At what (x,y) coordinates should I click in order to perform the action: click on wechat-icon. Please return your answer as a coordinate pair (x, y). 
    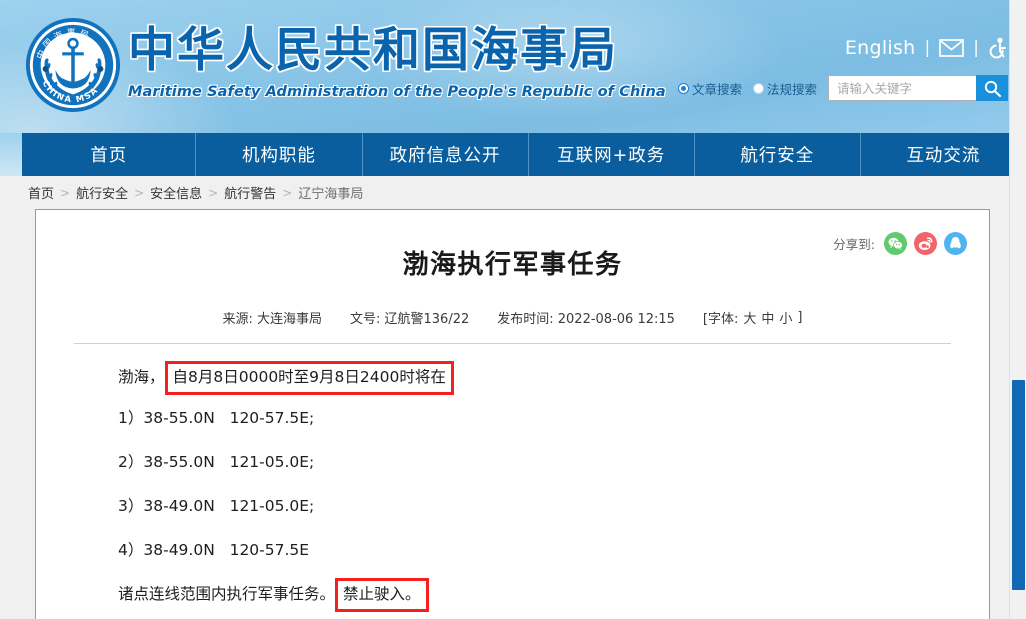
    Looking at the image, I should click on (895, 243).